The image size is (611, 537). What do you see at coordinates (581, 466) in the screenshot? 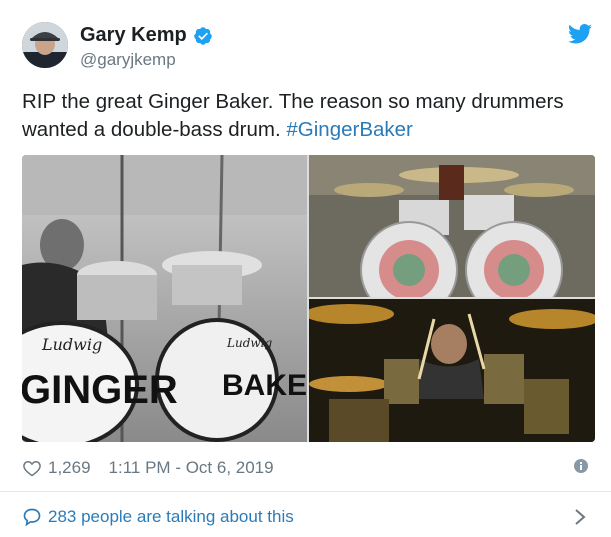
I see `info-icon` at bounding box center [581, 466].